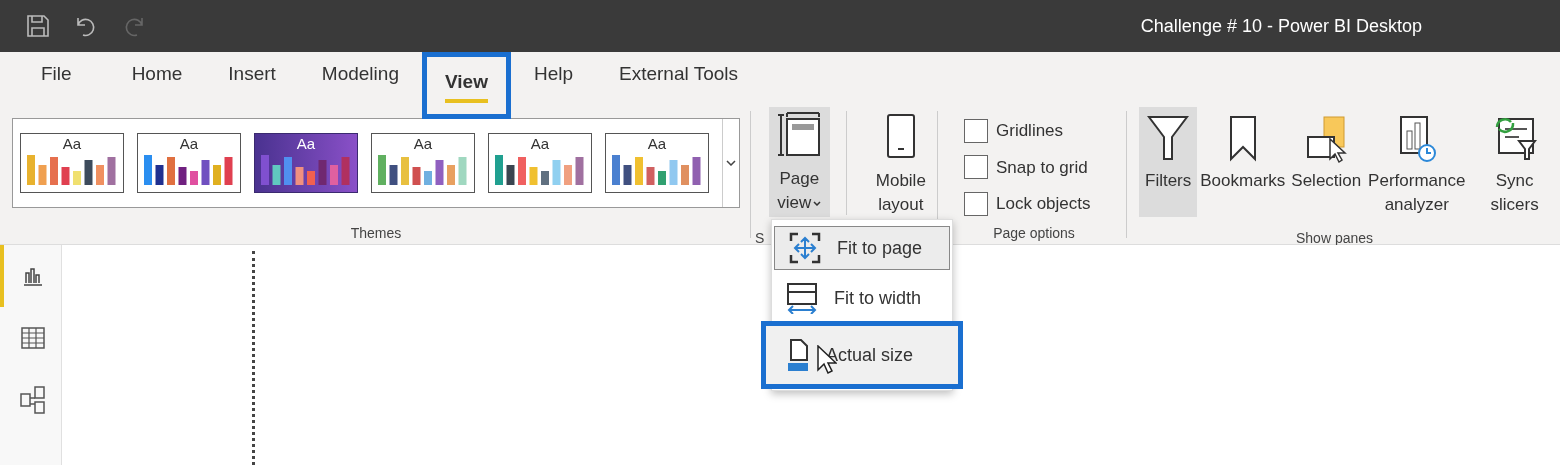  Describe the element at coordinates (360, 77) in the screenshot. I see `ribbon-tab: Modeling` at that location.